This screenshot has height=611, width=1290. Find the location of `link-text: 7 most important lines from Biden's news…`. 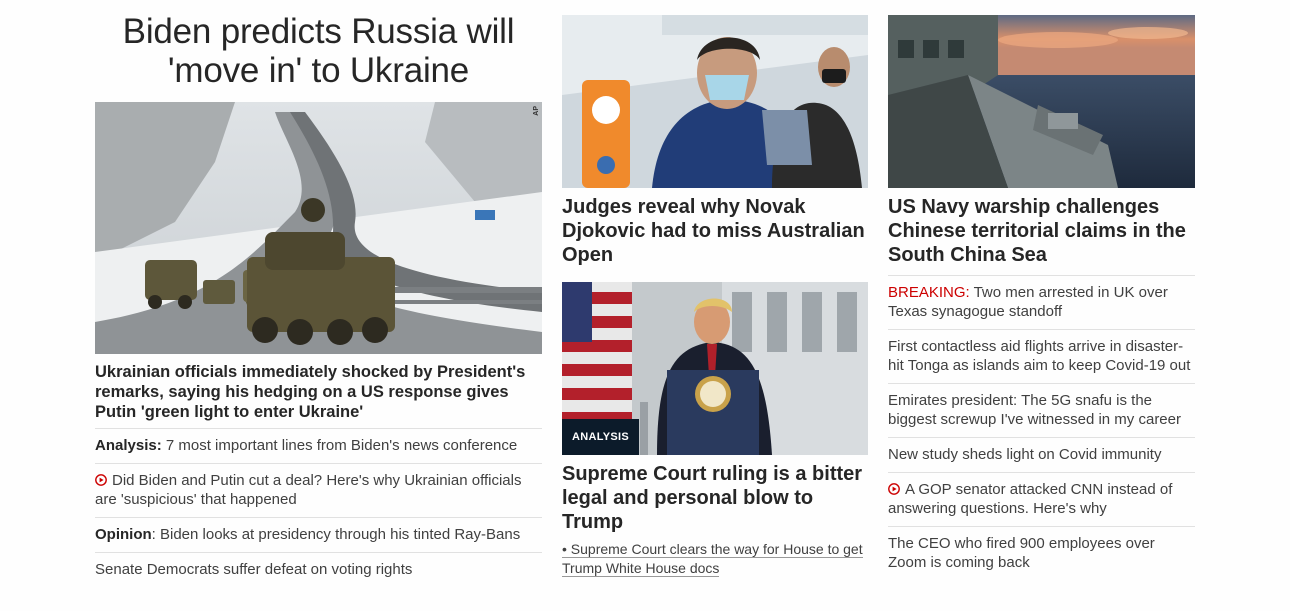

link-text: 7 most important lines from Biden's news… is located at coordinates (339, 445).